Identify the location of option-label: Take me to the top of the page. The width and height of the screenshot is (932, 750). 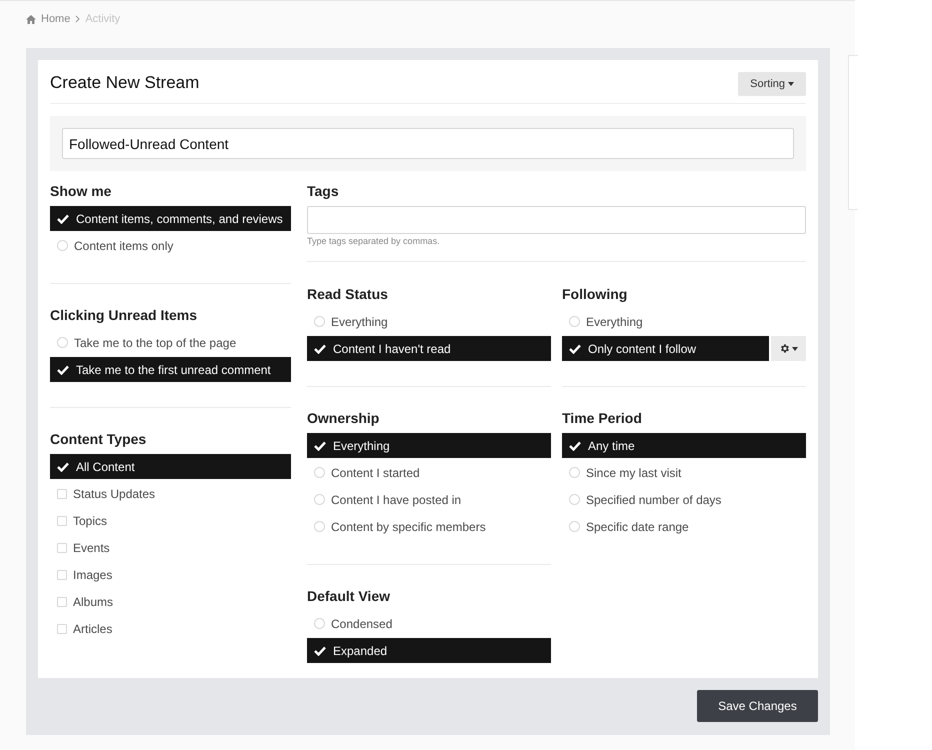
(155, 343).